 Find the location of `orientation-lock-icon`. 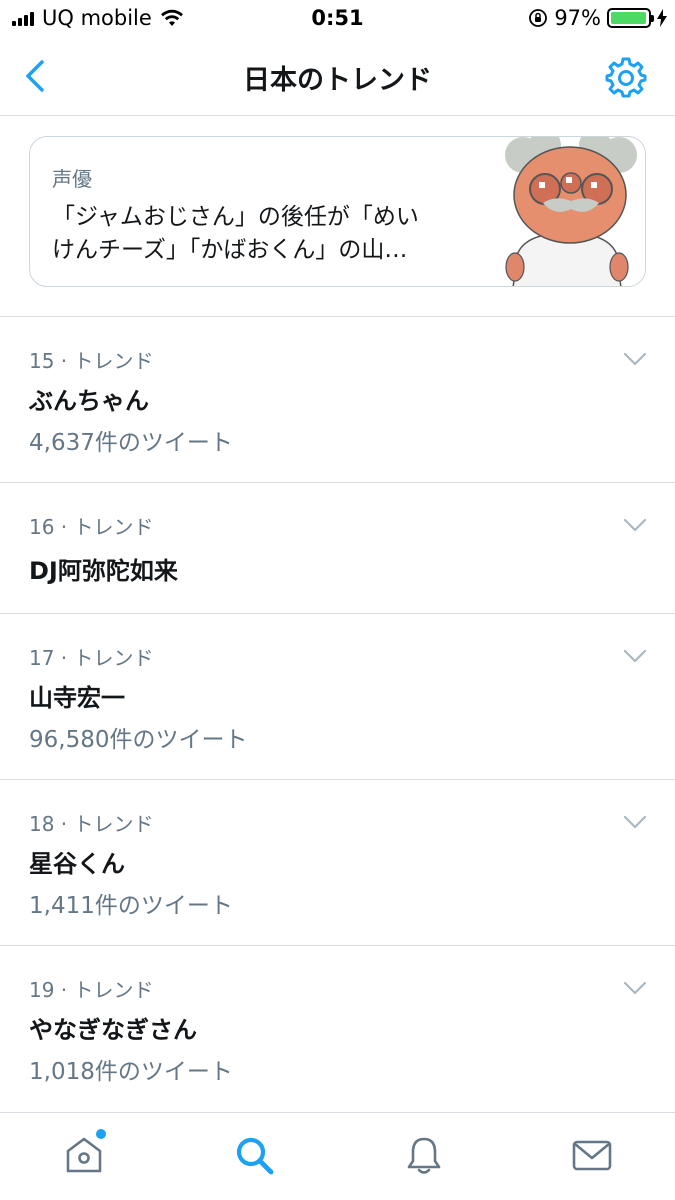

orientation-lock-icon is located at coordinates (538, 18).